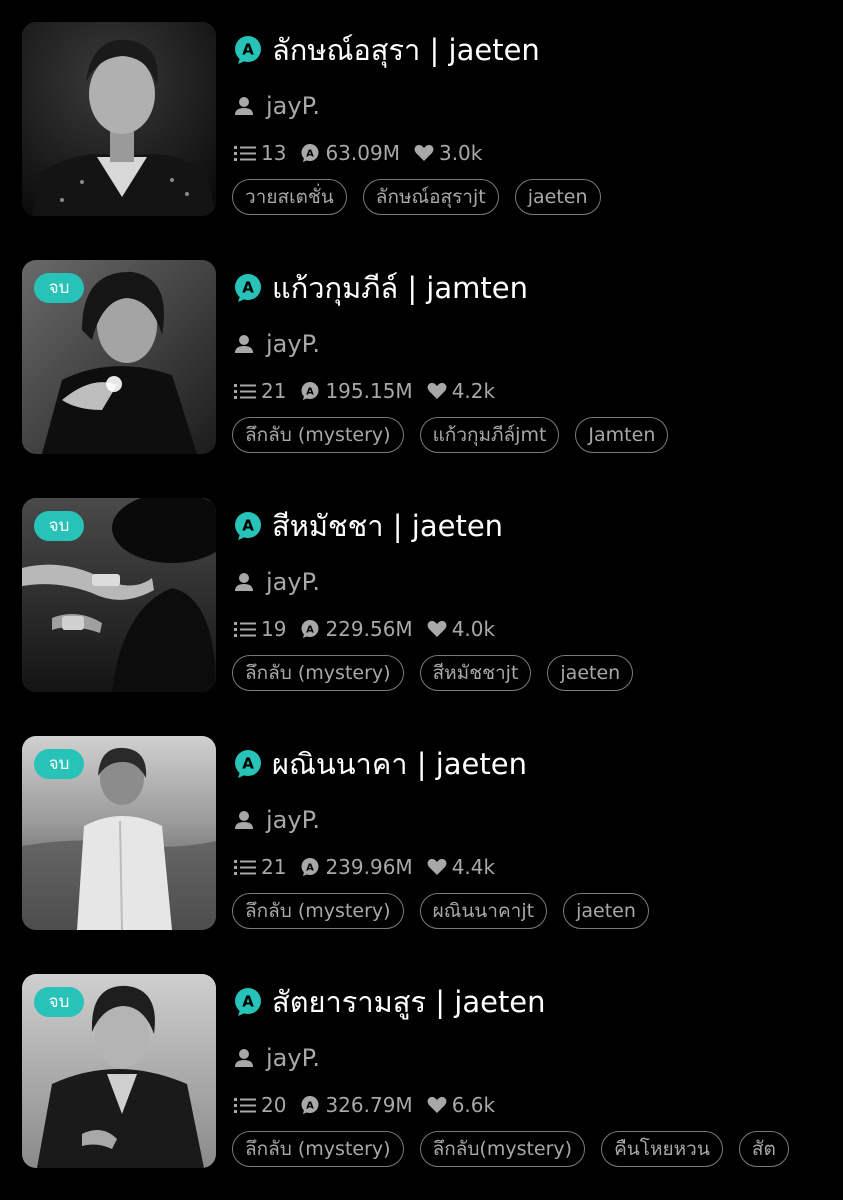 Image resolution: width=843 pixels, height=1200 pixels. I want to click on stats-row: 13 A 63.09M 3.0k, so click(365, 153).